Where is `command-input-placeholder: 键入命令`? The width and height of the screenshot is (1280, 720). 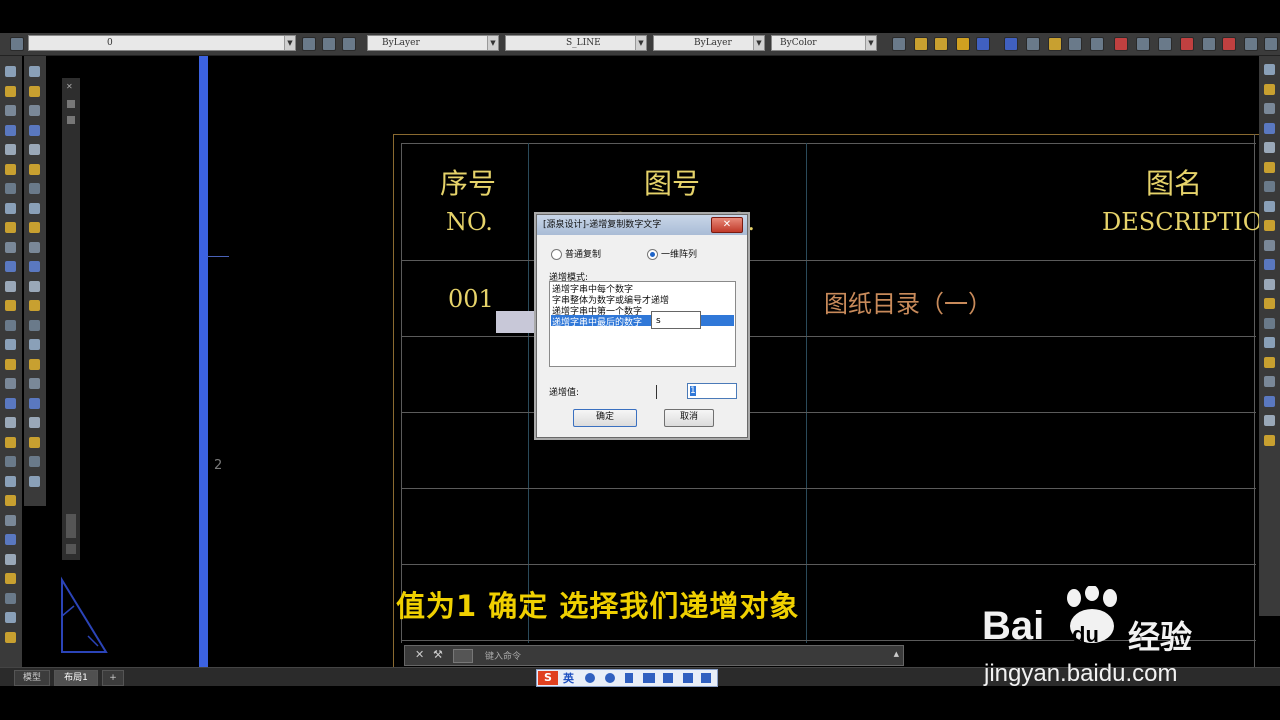 command-input-placeholder: 键入命令 is located at coordinates (503, 655).